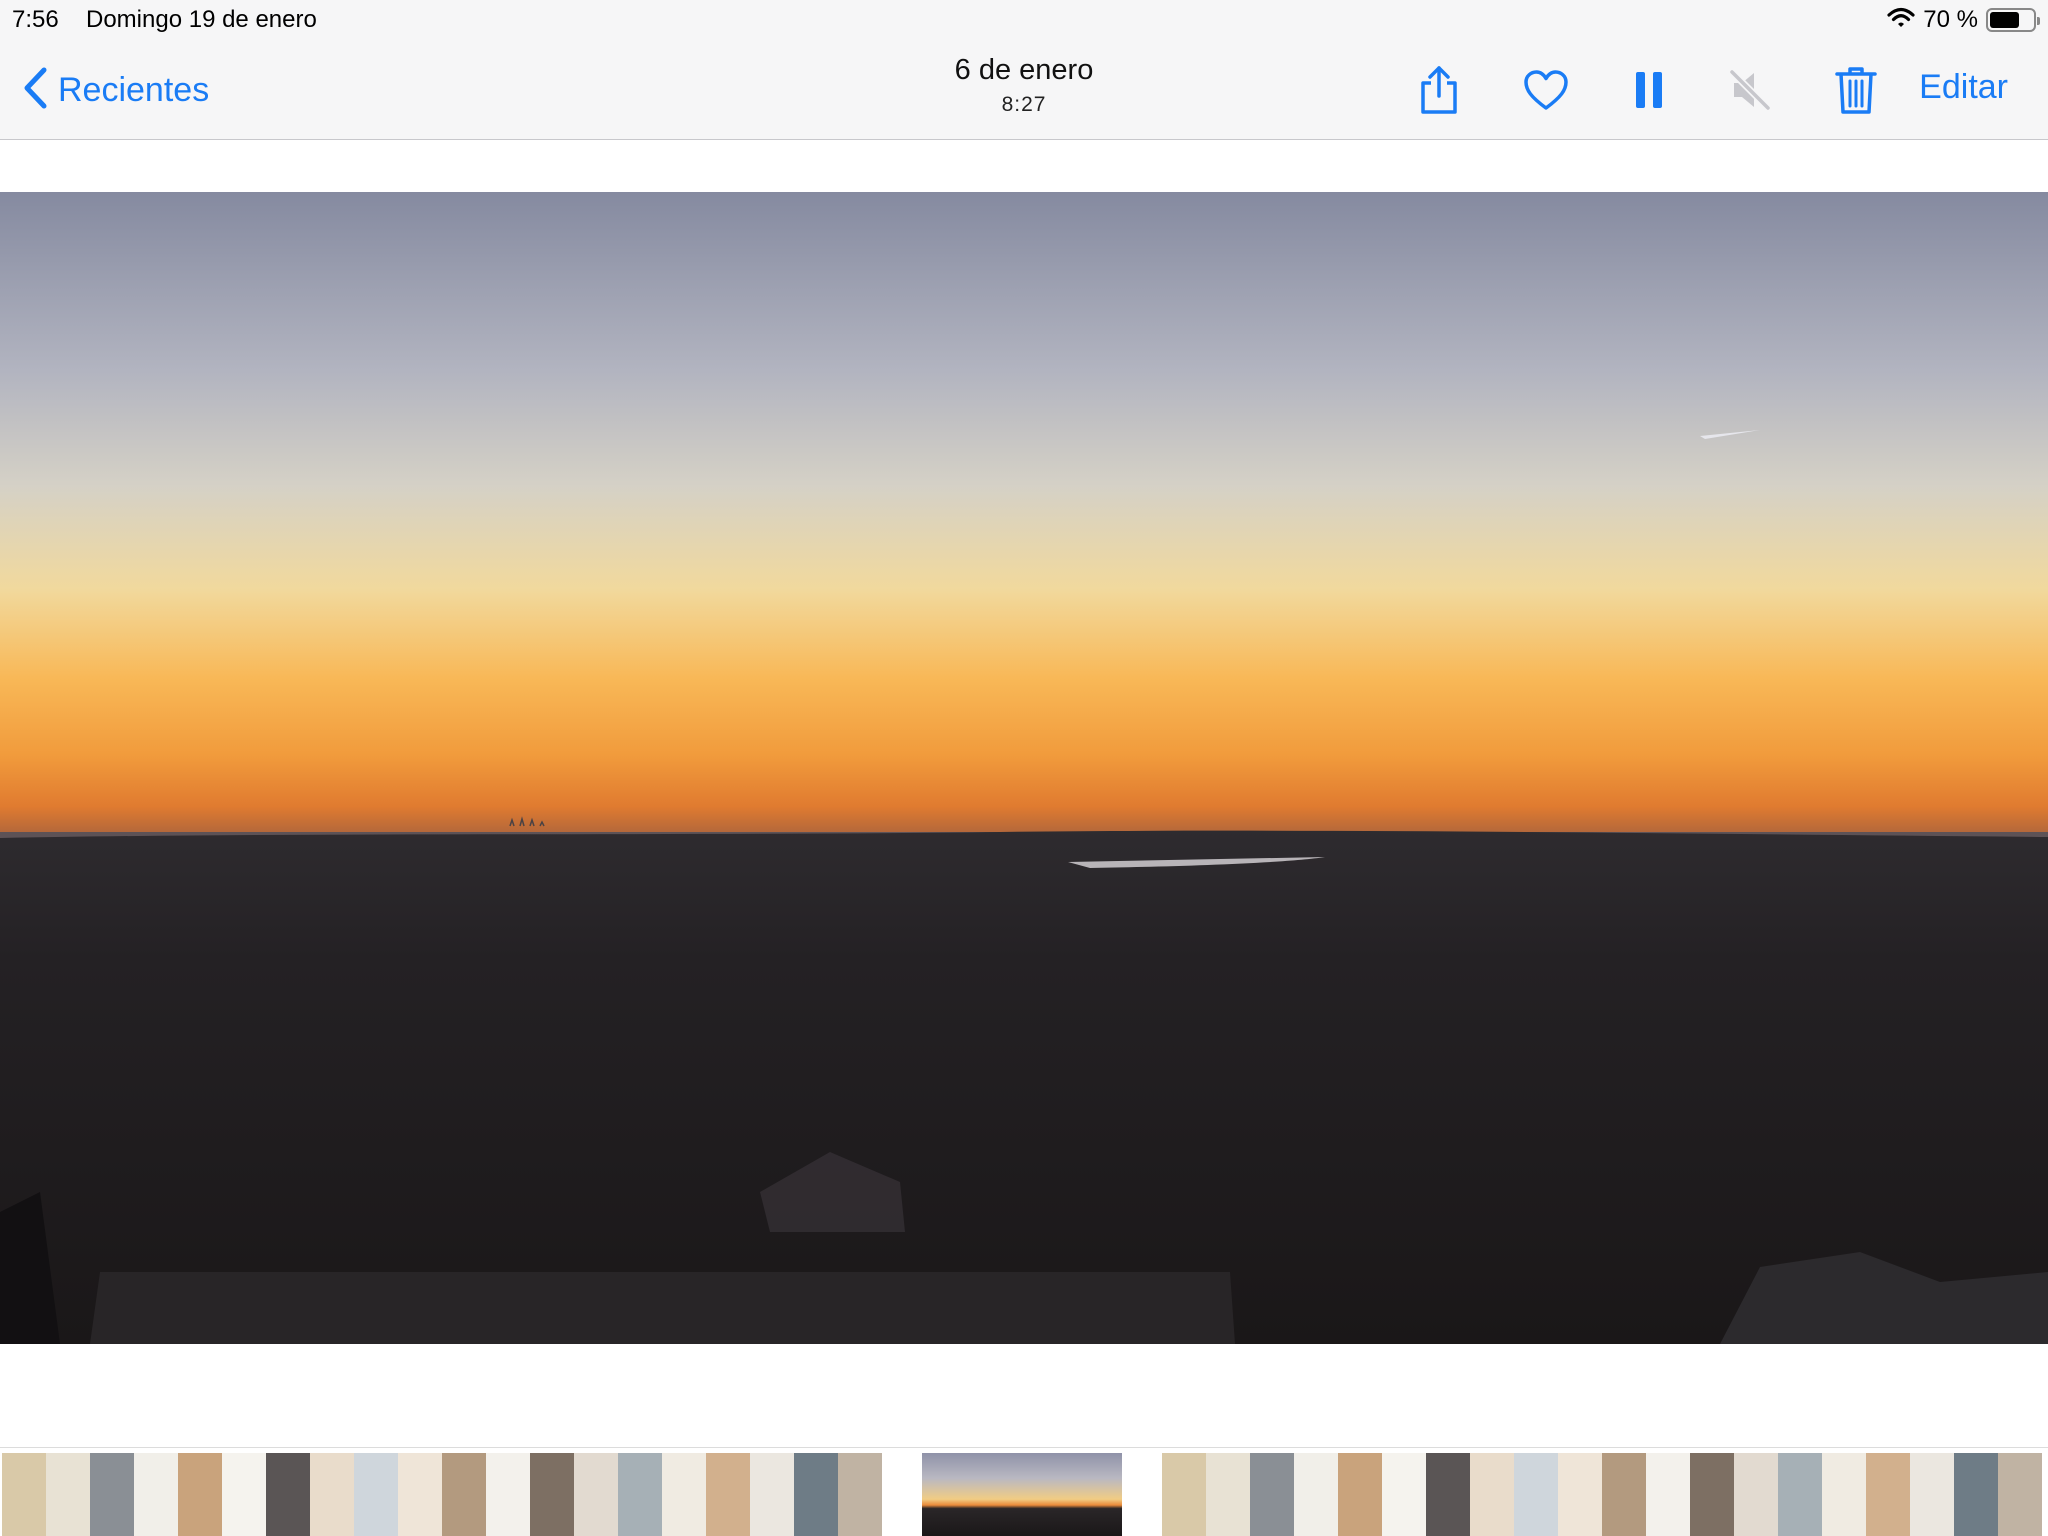  What do you see at coordinates (134, 90) in the screenshot?
I see `back-label: Recientes` at bounding box center [134, 90].